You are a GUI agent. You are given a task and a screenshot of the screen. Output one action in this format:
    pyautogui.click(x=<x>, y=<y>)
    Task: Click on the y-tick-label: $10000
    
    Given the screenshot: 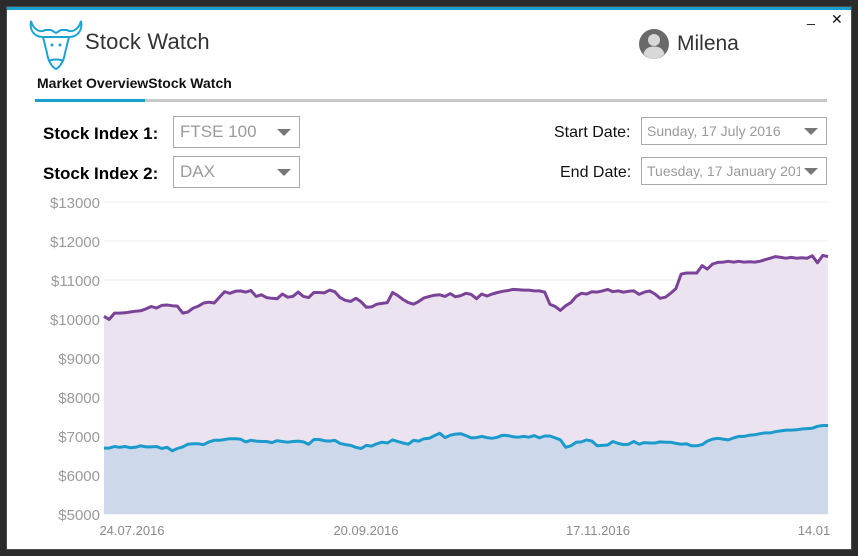 What is the action you would take?
    pyautogui.click(x=75, y=320)
    